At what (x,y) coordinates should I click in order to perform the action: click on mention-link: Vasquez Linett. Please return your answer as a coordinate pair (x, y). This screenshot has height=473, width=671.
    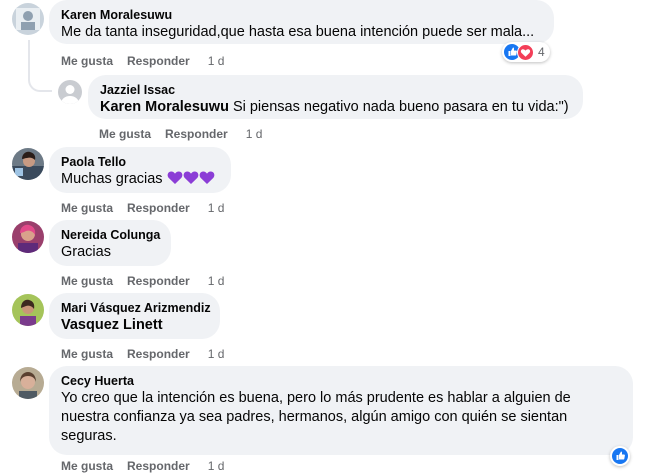
    Looking at the image, I should click on (134, 325).